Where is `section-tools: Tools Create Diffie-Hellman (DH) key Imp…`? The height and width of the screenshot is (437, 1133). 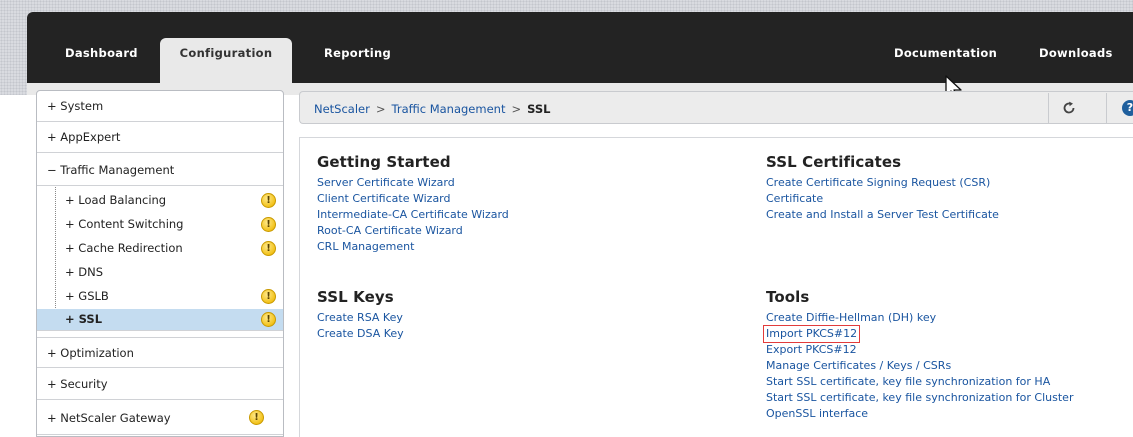 section-tools: Tools Create Diffie-Hellman (DH) key Imp… is located at coordinates (917, 355).